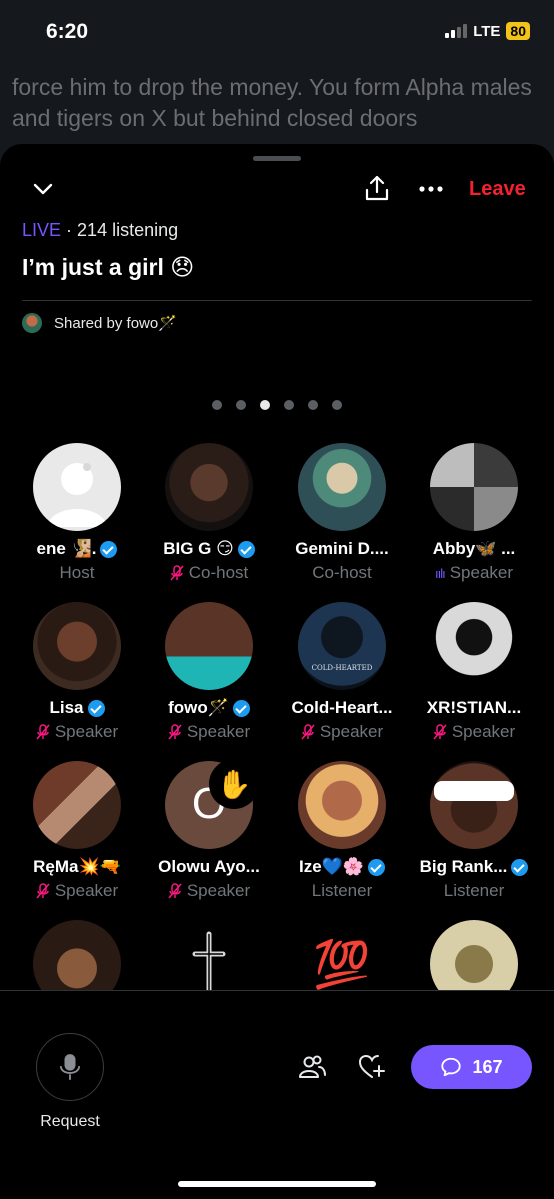 The width and height of the screenshot is (554, 1199). What do you see at coordinates (122, 230) in the screenshot?
I see `listener-count: · 214 listening` at bounding box center [122, 230].